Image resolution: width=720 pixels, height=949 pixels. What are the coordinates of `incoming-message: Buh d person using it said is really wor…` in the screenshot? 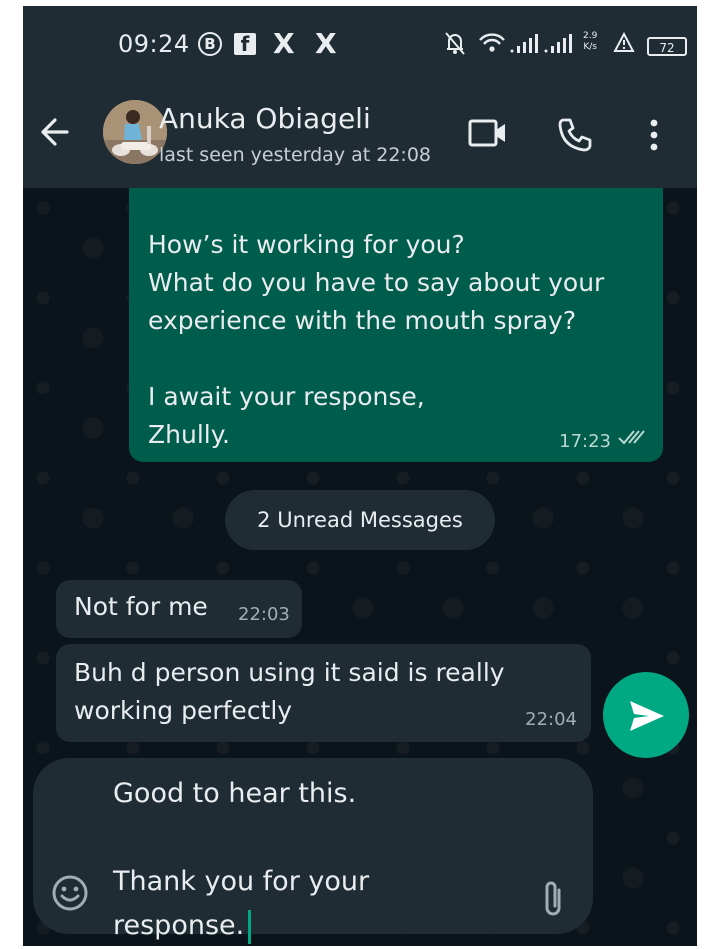 It's located at (323, 693).